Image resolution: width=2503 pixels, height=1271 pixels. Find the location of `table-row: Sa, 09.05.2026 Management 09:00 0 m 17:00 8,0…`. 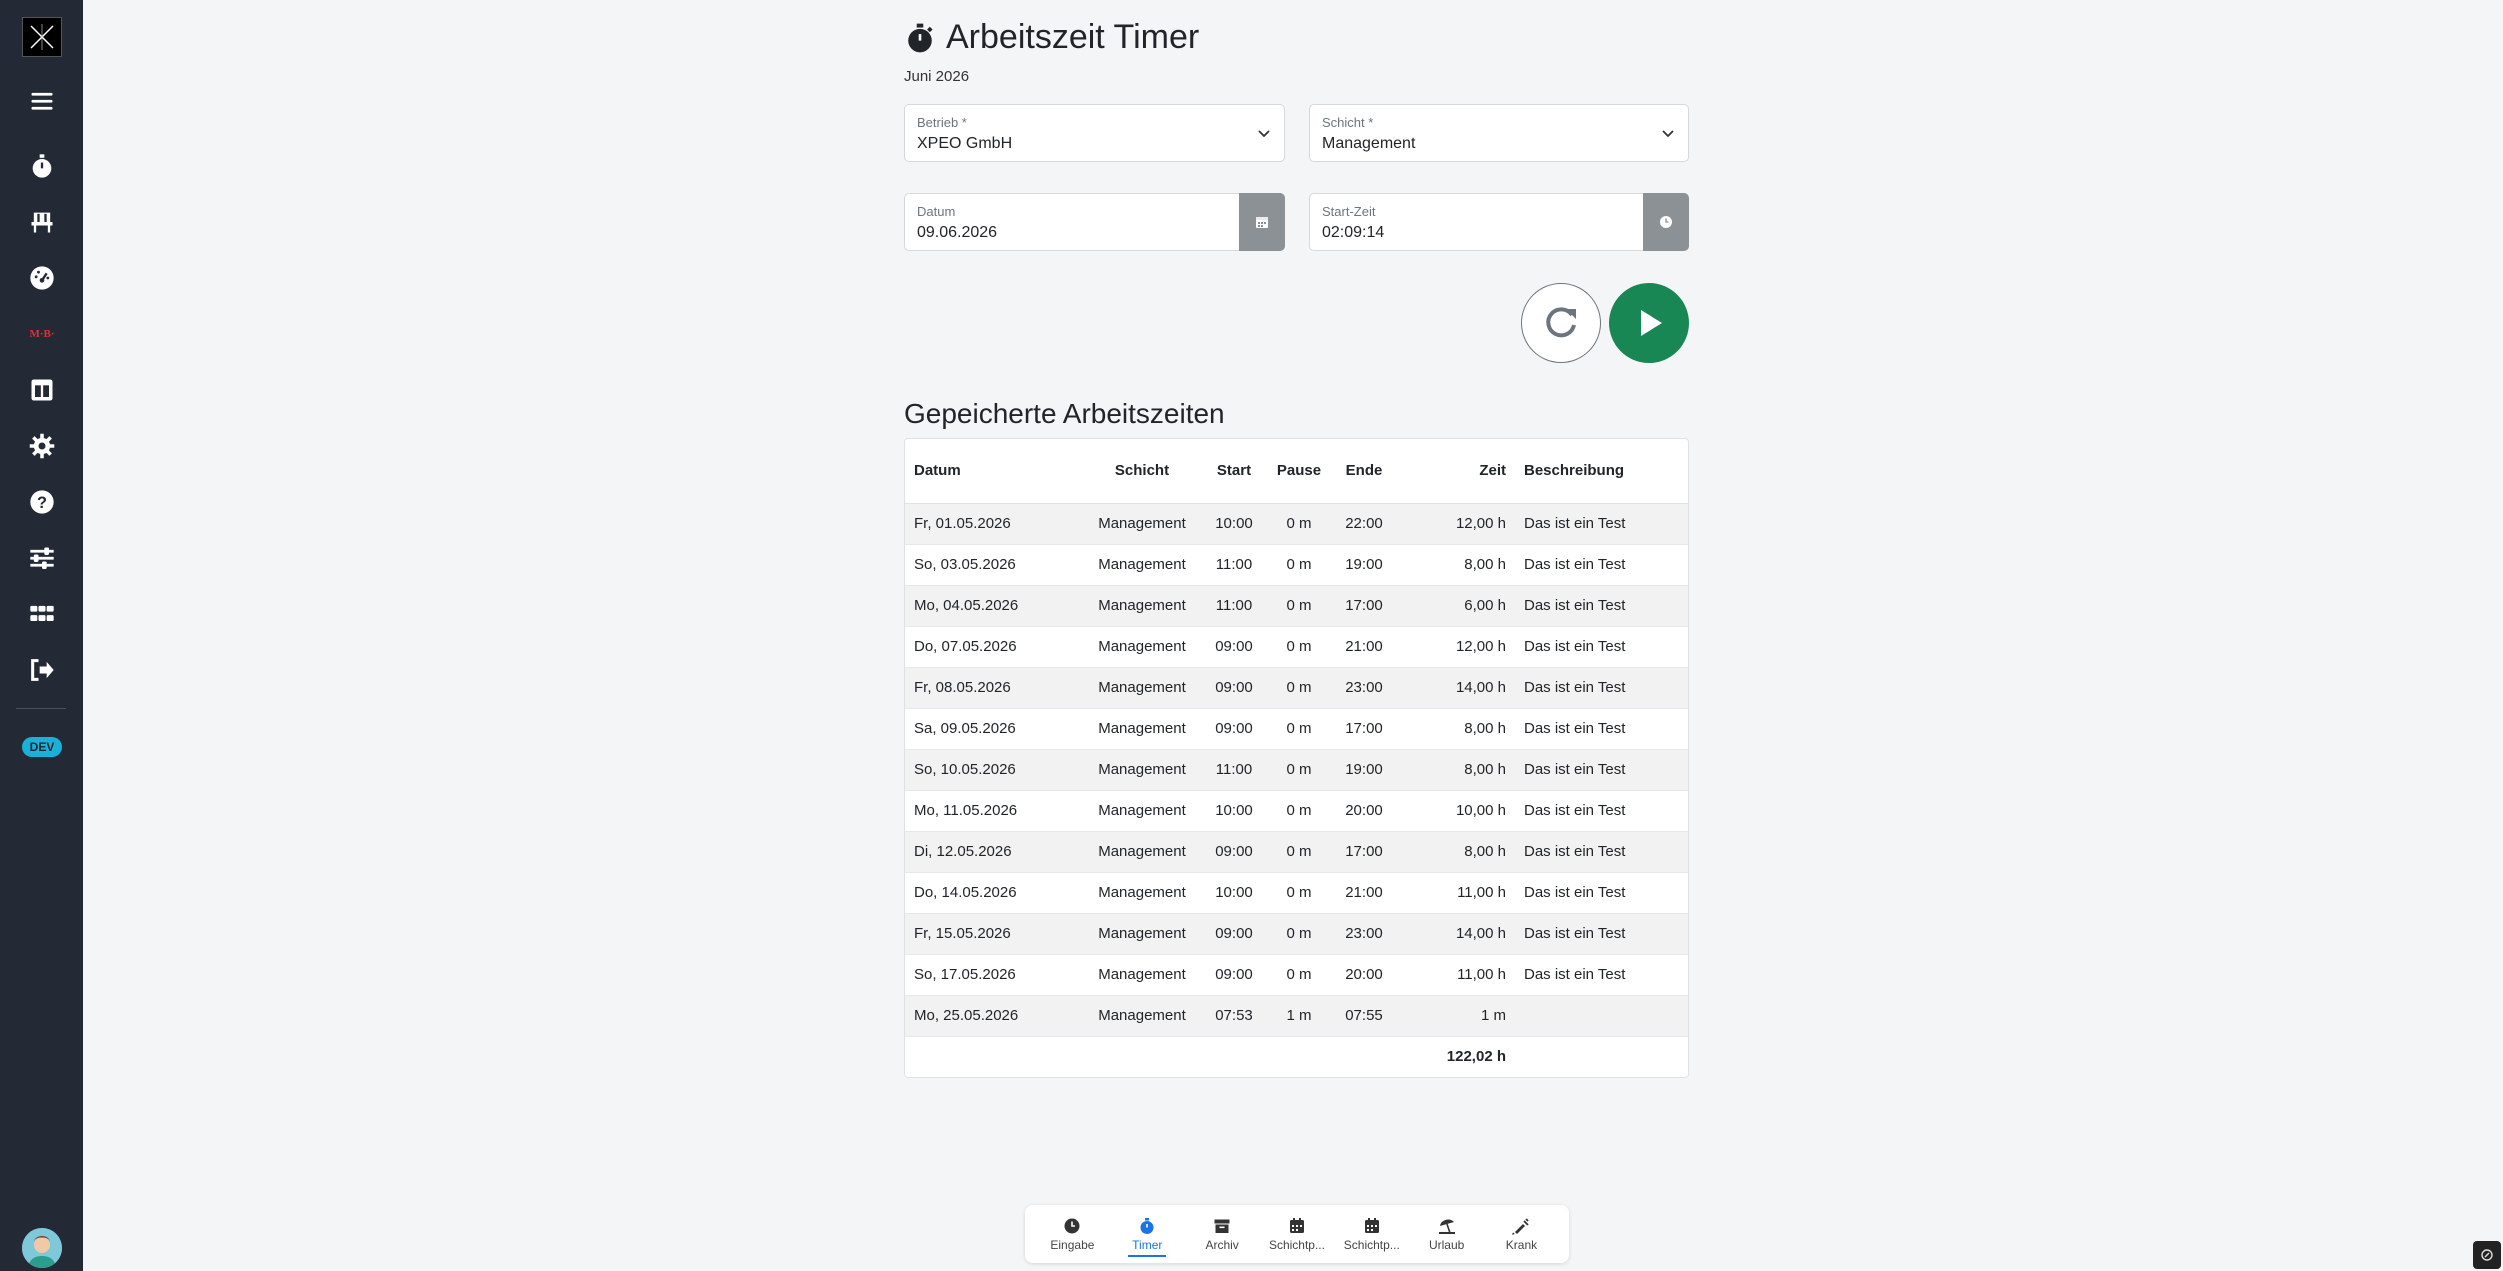

table-row: Sa, 09.05.2026 Management 09:00 0 m 17:00 8,0… is located at coordinates (1296, 729).